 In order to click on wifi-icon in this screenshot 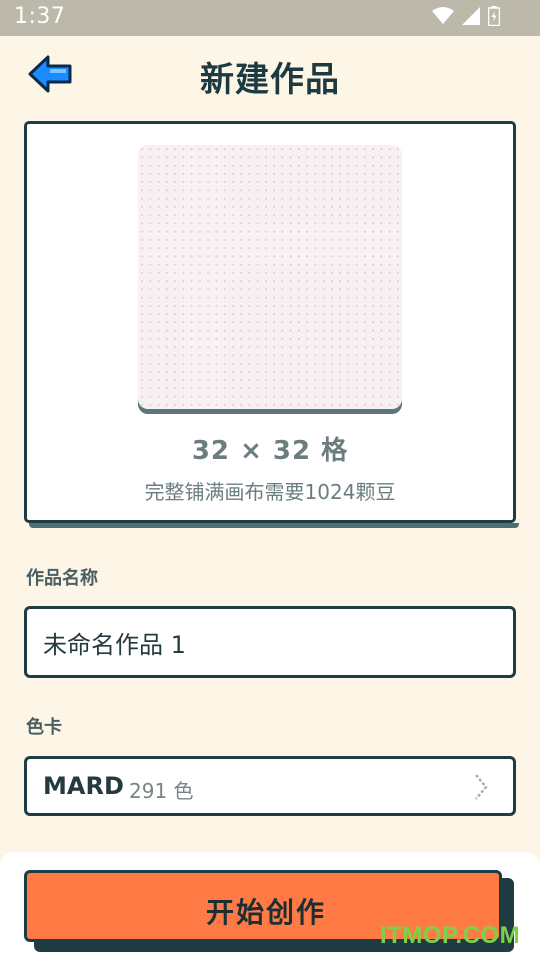, I will do `click(443, 15)`.